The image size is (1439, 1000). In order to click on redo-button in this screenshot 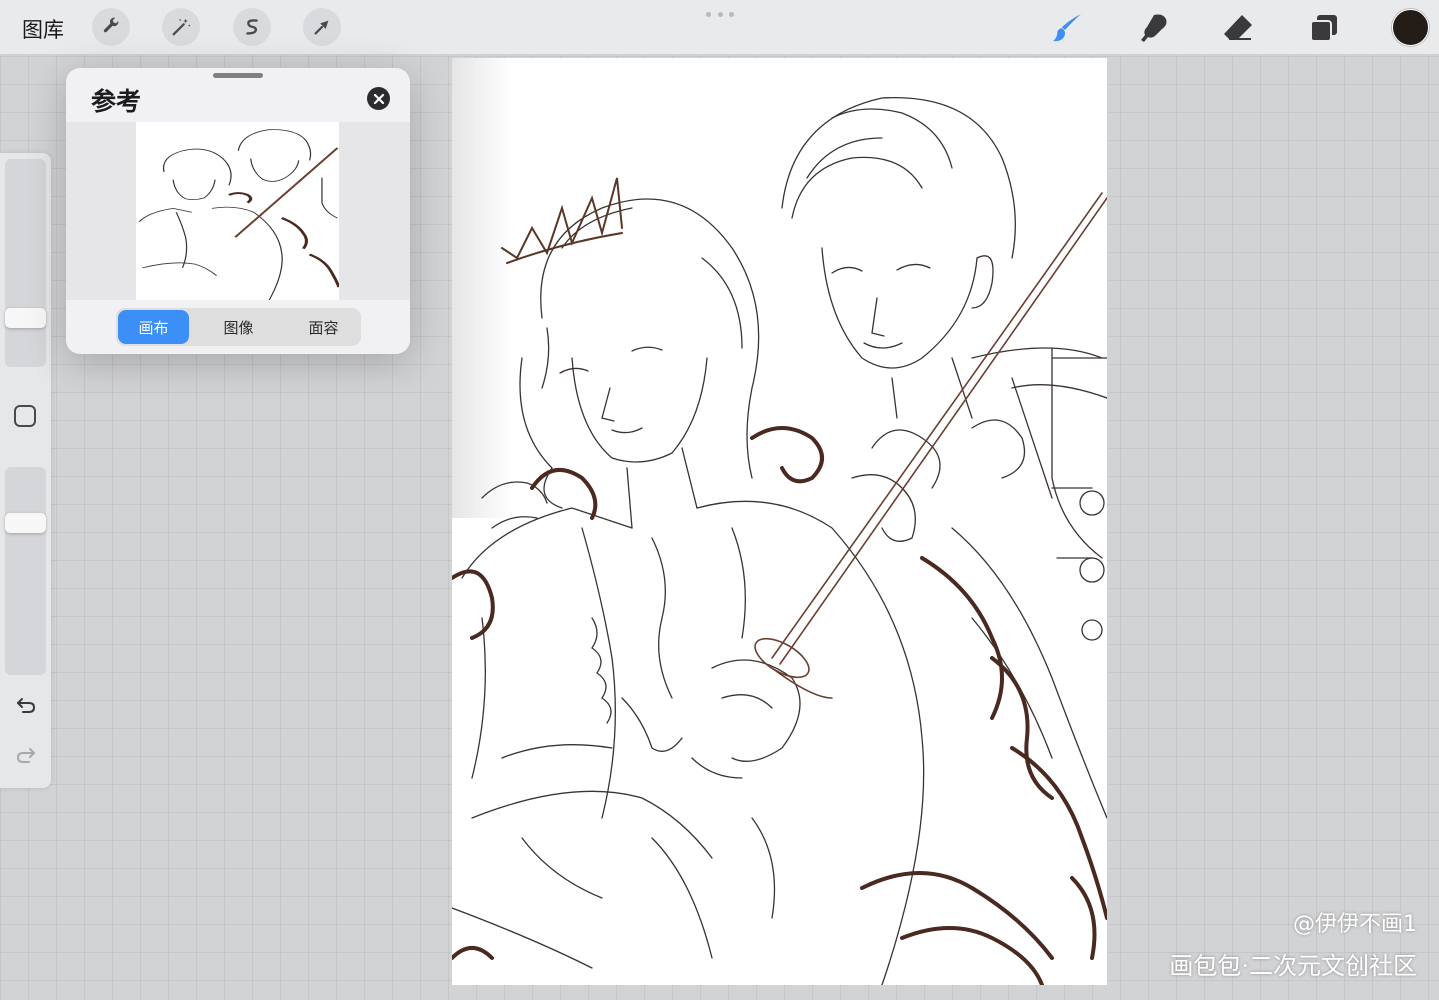, I will do `click(26, 755)`.